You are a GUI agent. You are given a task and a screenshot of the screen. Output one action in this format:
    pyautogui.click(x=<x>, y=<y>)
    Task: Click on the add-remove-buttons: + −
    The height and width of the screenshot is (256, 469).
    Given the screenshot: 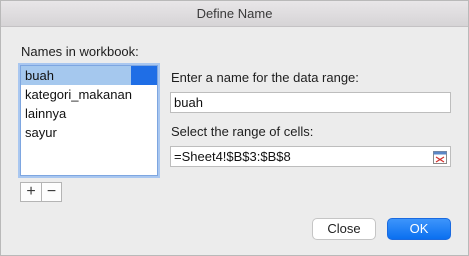 What is the action you would take?
    pyautogui.click(x=41, y=192)
    